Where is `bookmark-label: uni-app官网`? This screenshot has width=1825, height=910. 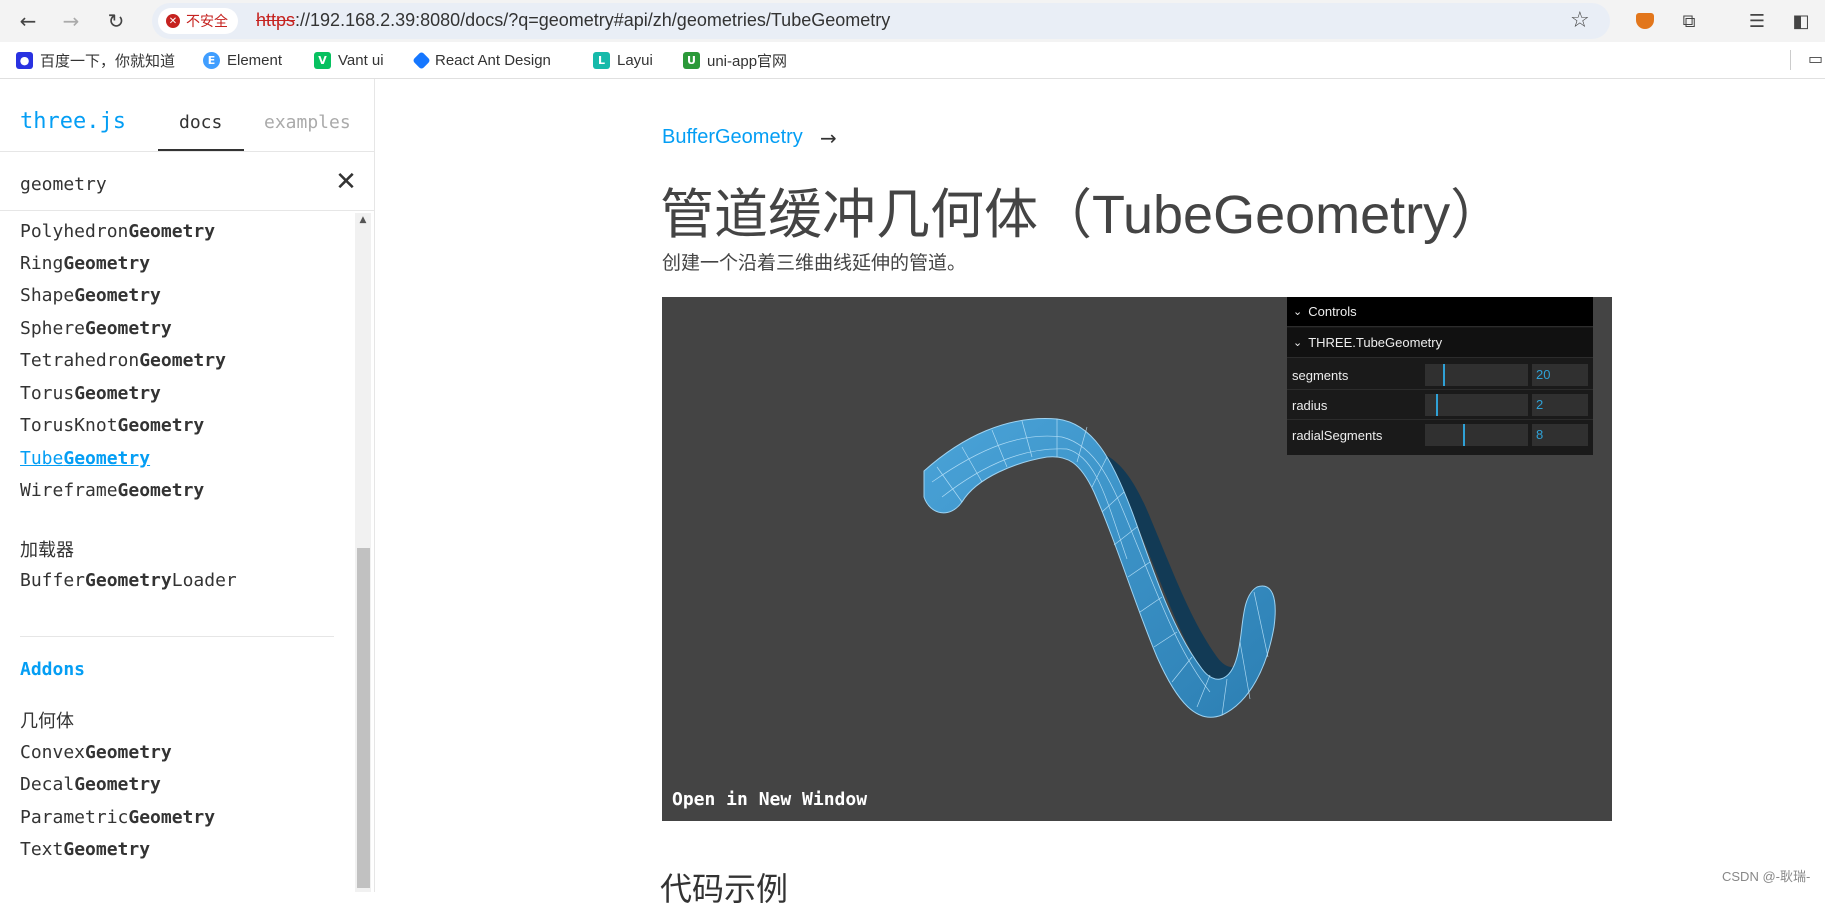
bookmark-label: uni-app官网 is located at coordinates (747, 61).